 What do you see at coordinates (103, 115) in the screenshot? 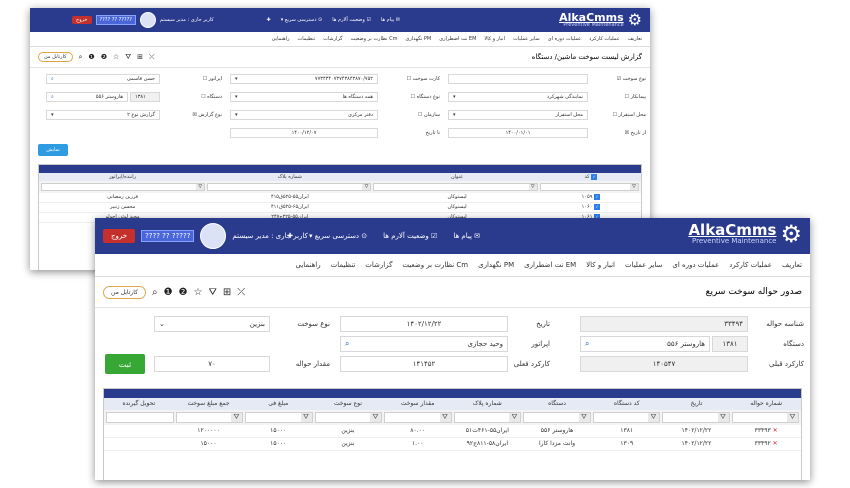
I see `report-type-select: ▾ گزارش نوع ۲` at bounding box center [103, 115].